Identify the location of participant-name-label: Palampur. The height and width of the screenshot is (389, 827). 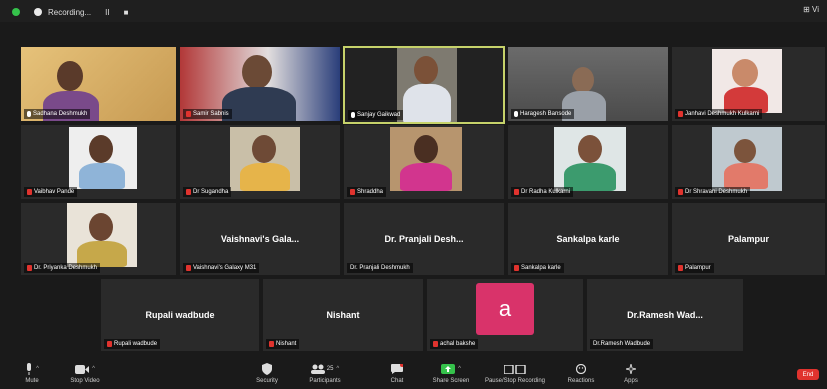
(694, 268).